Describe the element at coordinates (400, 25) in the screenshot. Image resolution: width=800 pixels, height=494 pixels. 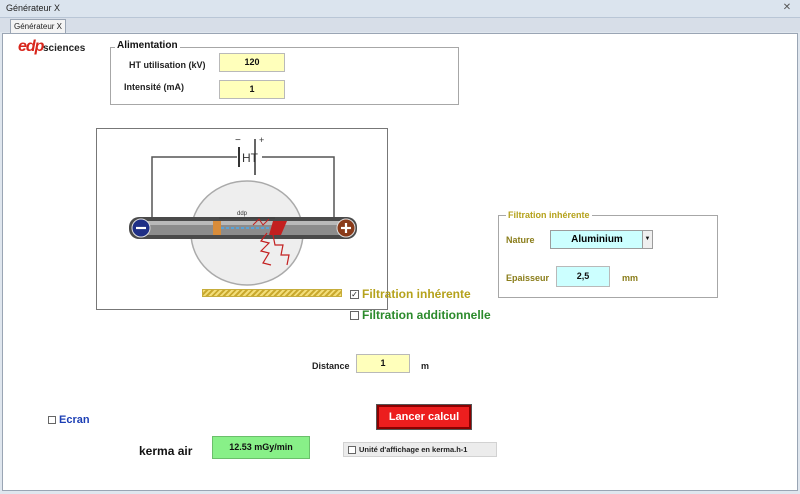
I see `tab-strip` at that location.